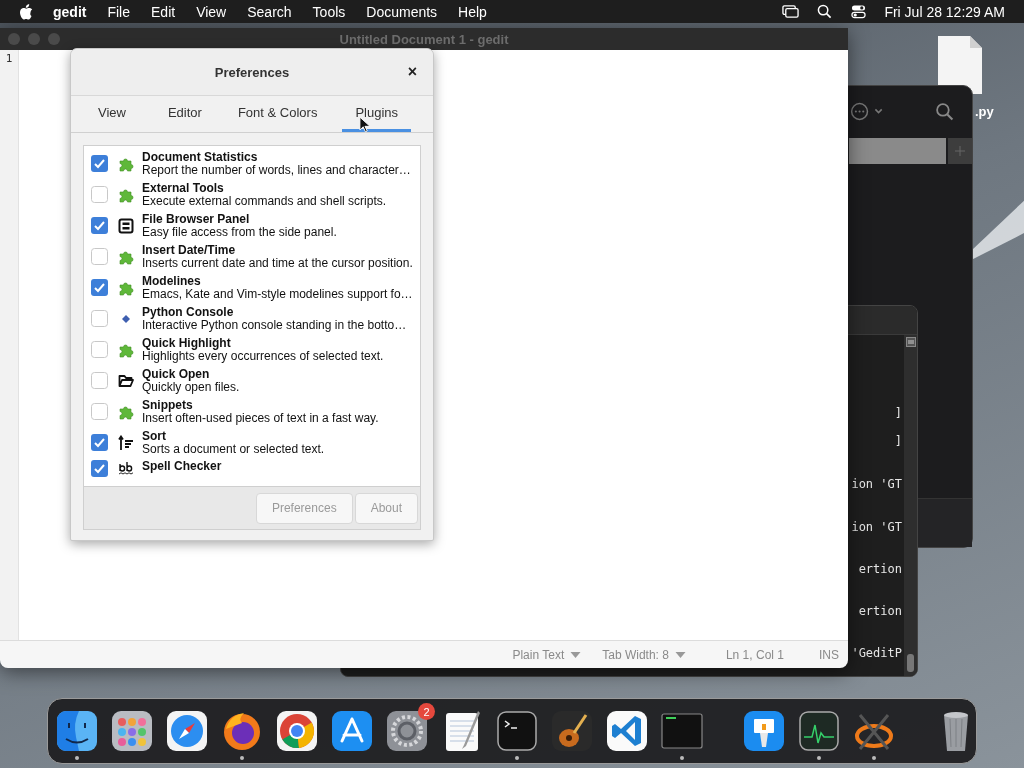 Image resolution: width=1024 pixels, height=768 pixels. What do you see at coordinates (239, 232) in the screenshot?
I see `plugin-description: Easy file access from the side panel.` at bounding box center [239, 232].